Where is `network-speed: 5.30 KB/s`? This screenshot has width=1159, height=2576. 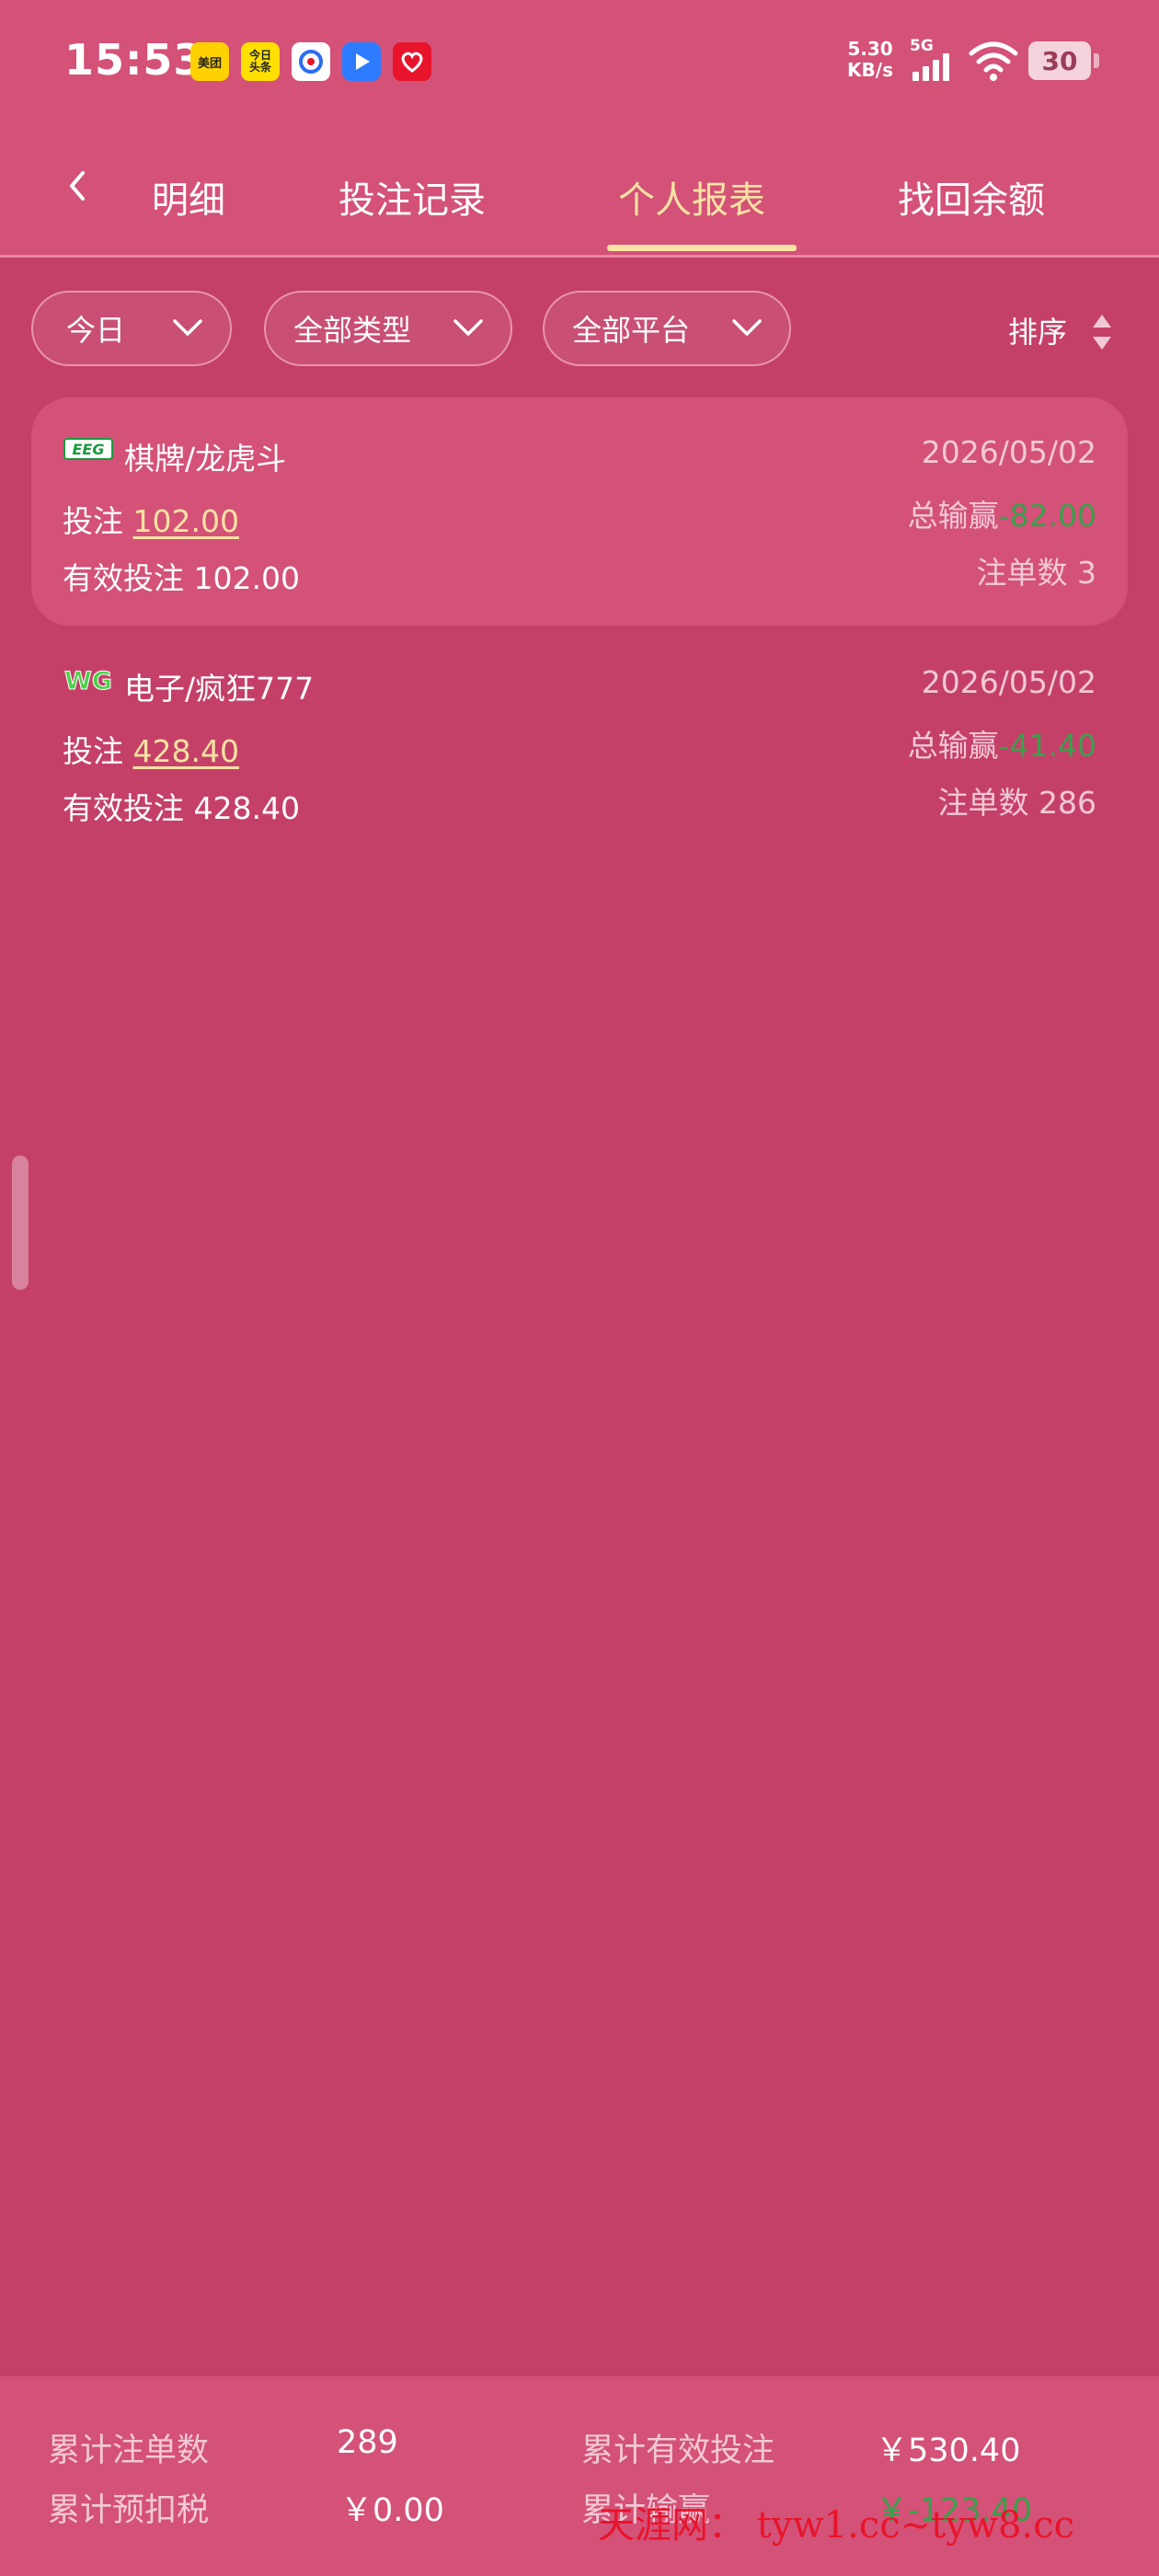 network-speed: 5.30 KB/s is located at coordinates (870, 60).